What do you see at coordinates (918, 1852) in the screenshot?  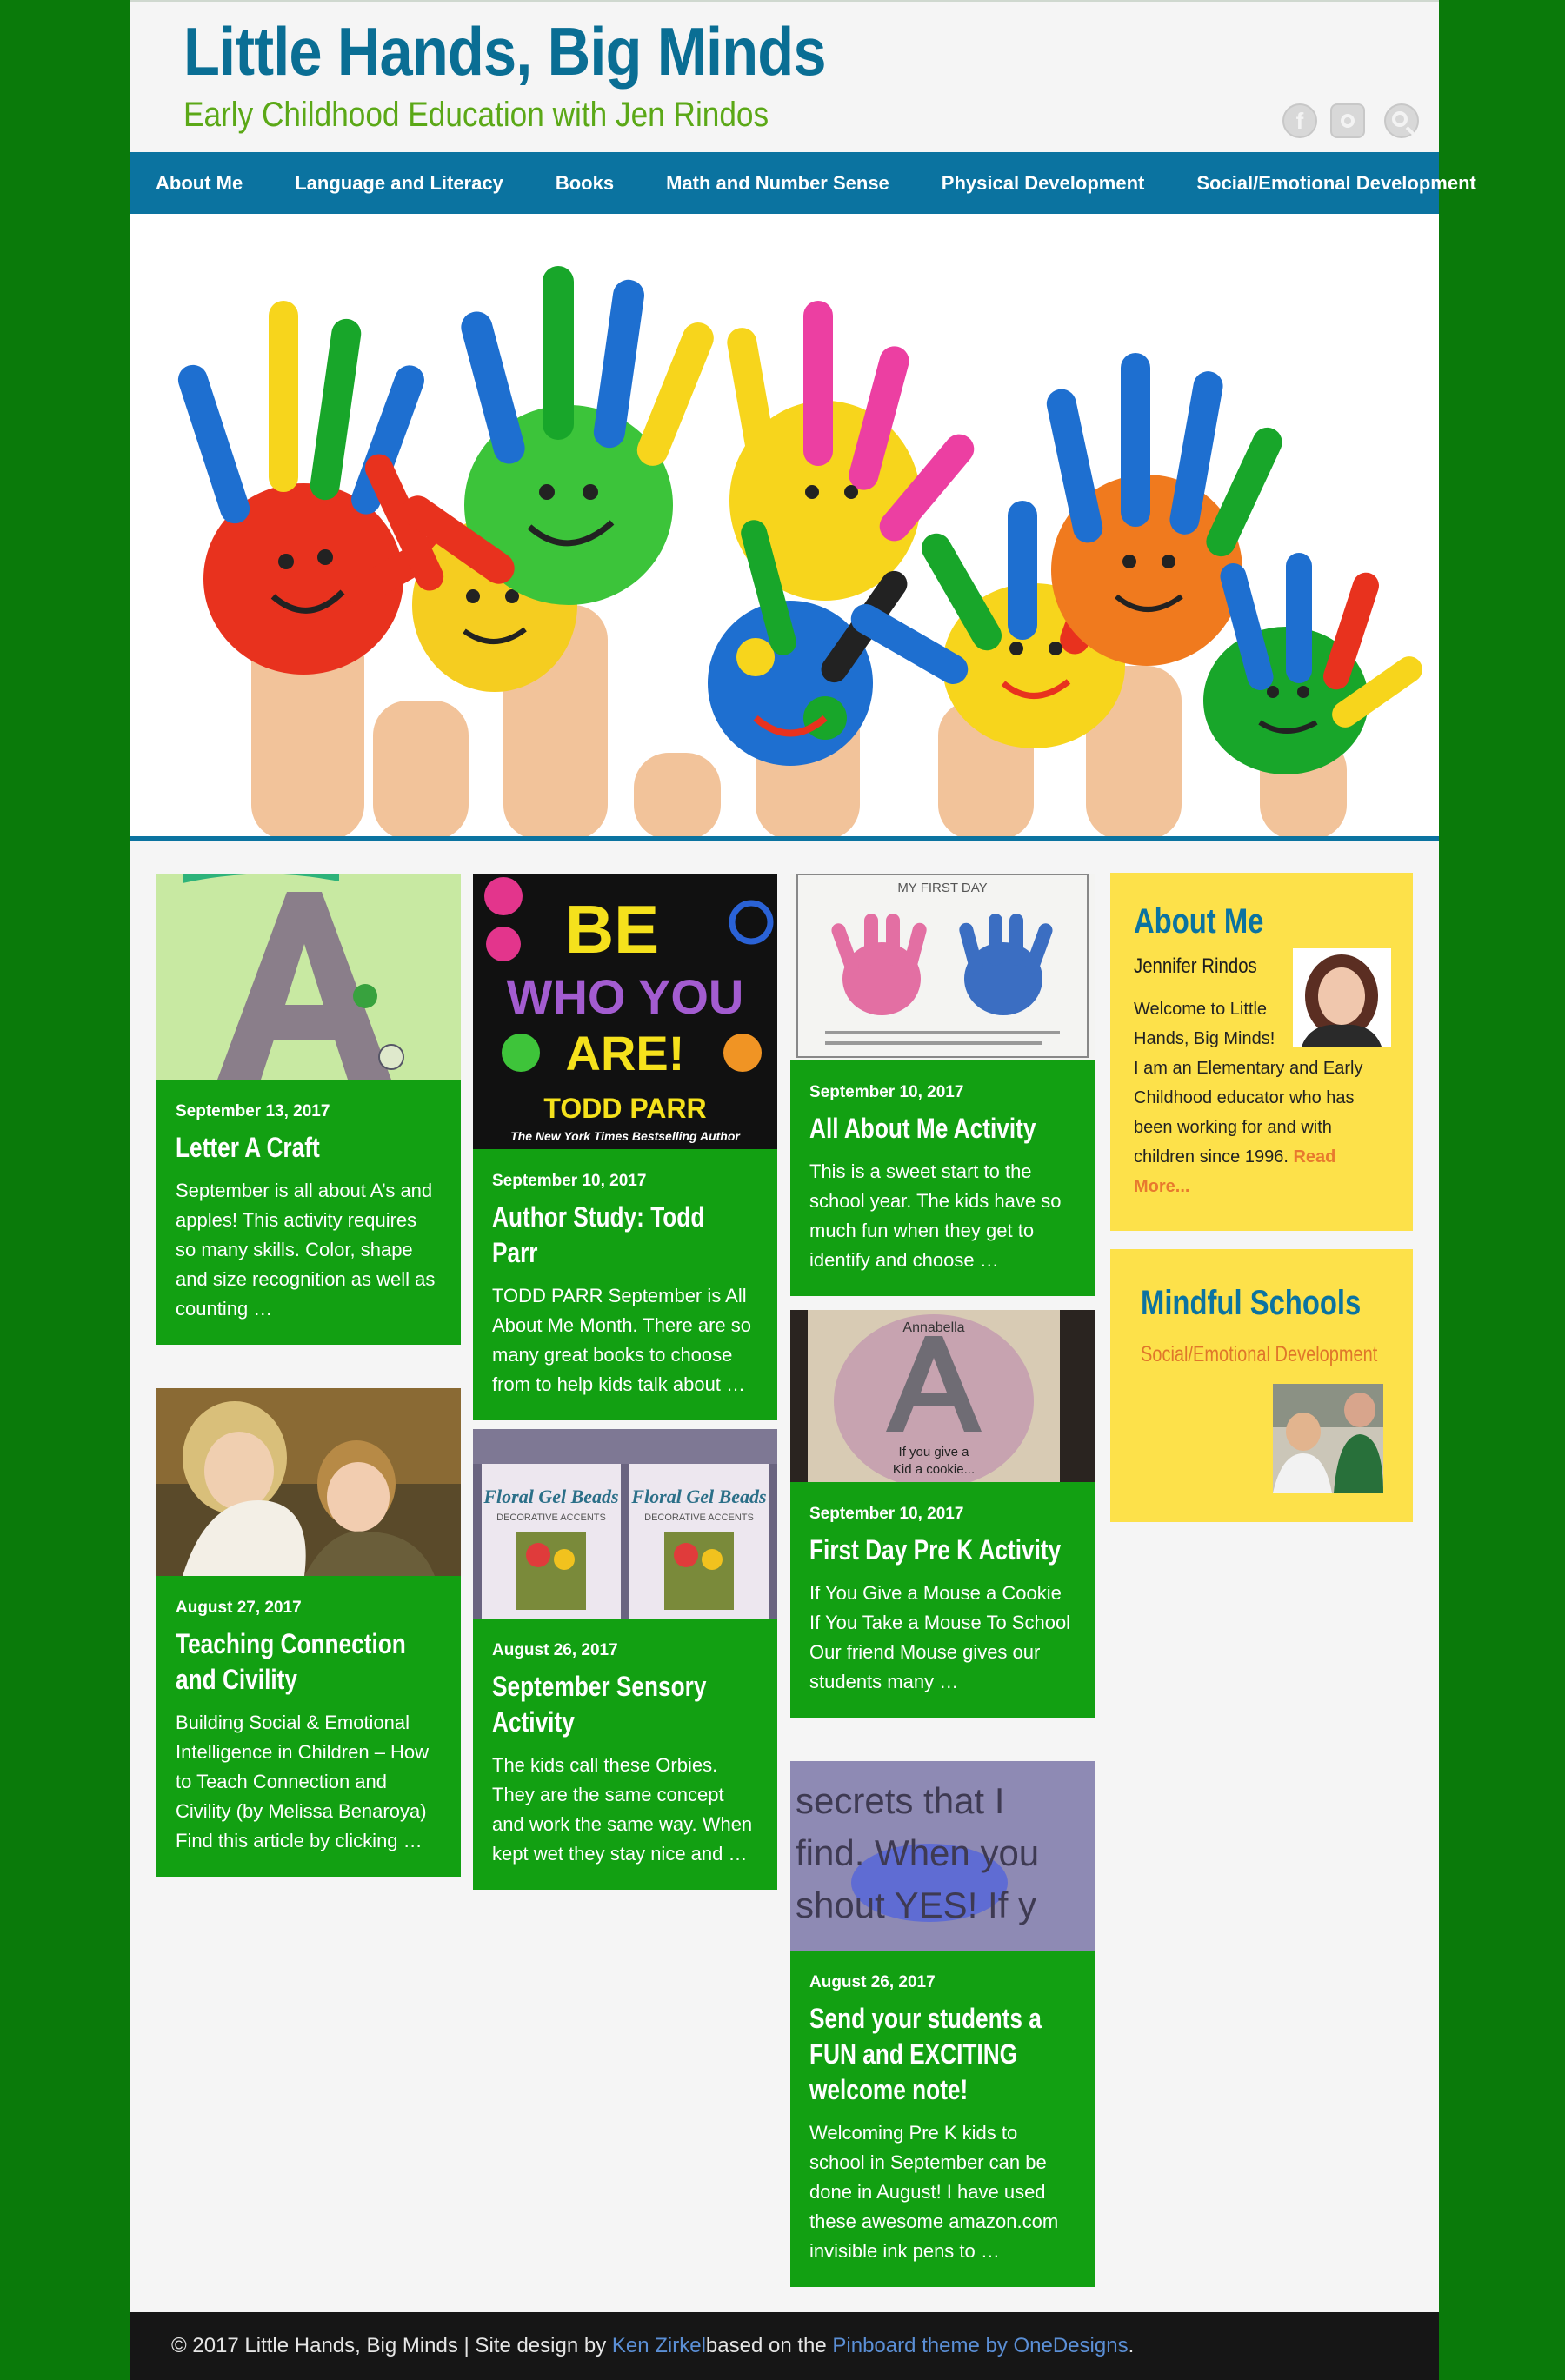 I see `invisible-ink-line2: find. When you` at bounding box center [918, 1852].